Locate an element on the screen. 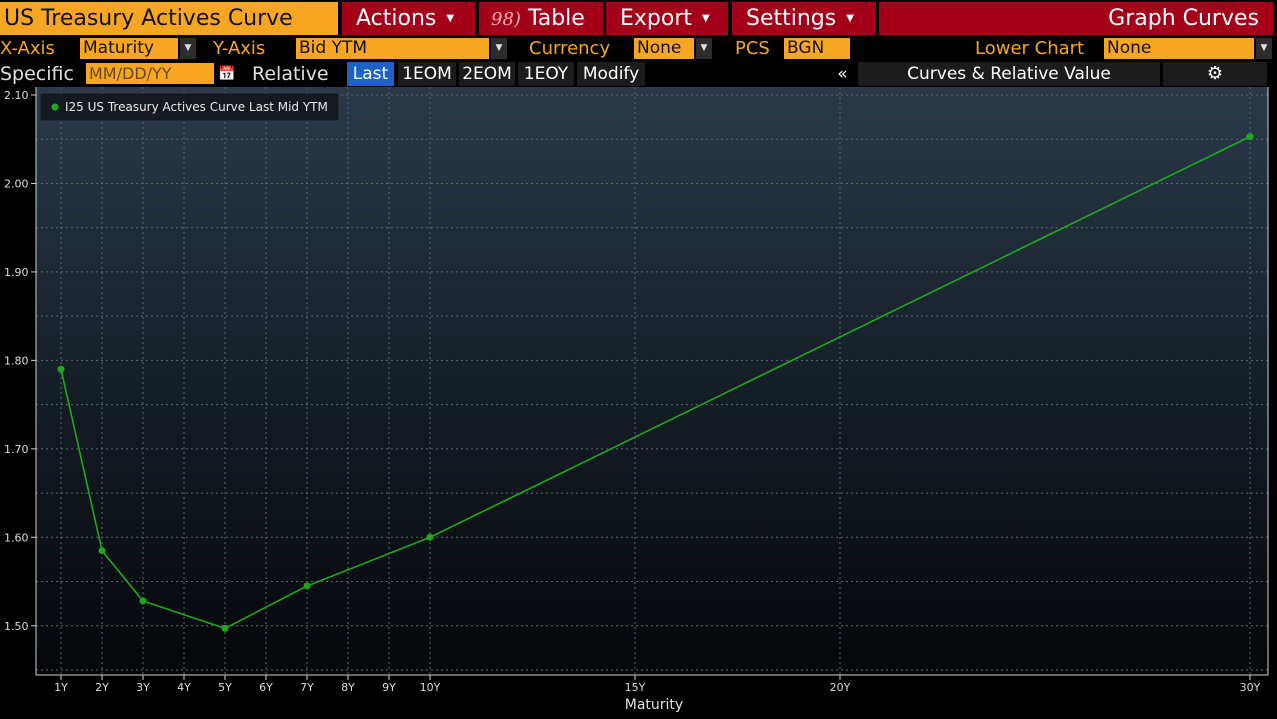 This screenshot has width=1277, height=719. settings-menu-button: Settings ▼ is located at coordinates (804, 18).